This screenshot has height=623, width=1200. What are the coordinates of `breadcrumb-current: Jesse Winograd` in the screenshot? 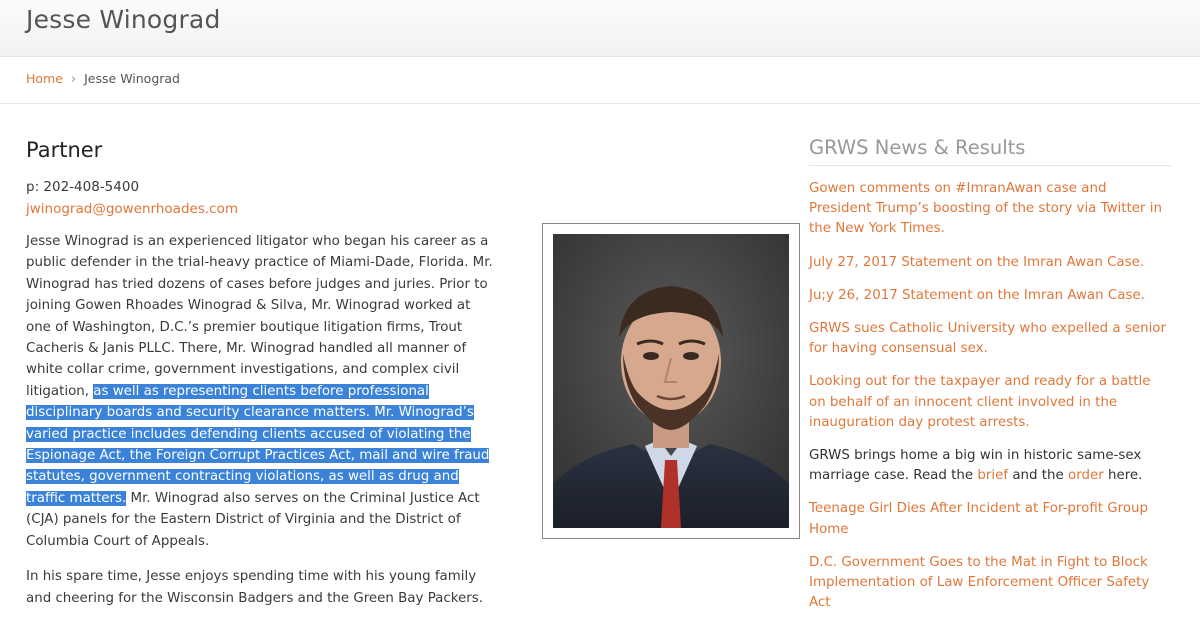 It's located at (132, 78).